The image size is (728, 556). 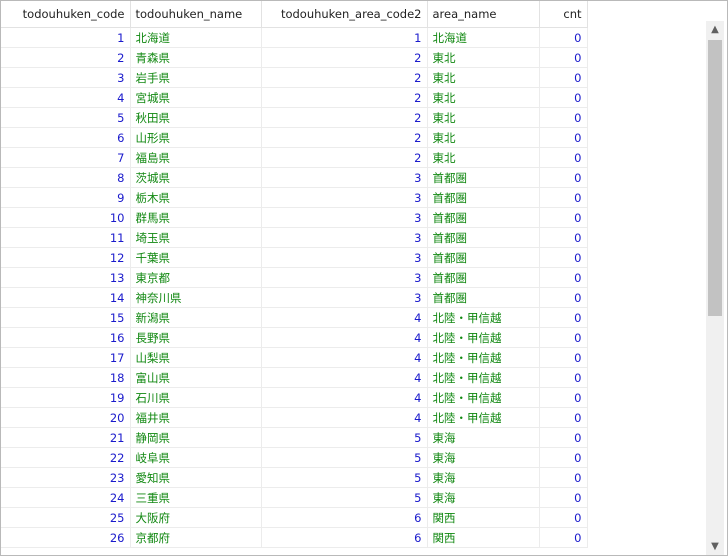 What do you see at coordinates (294, 357) in the screenshot?
I see `table-row: 17 山梨県 4 北陸・甲信越 0` at bounding box center [294, 357].